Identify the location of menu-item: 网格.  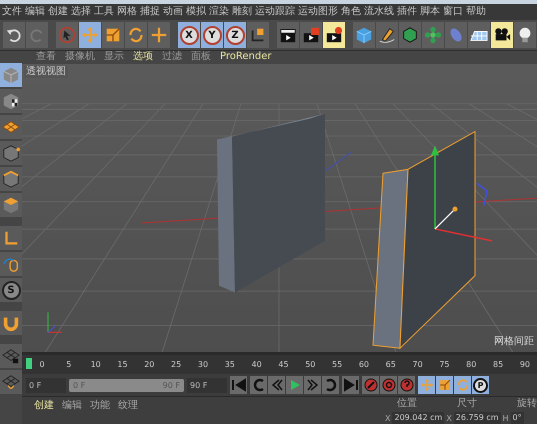
(127, 12).